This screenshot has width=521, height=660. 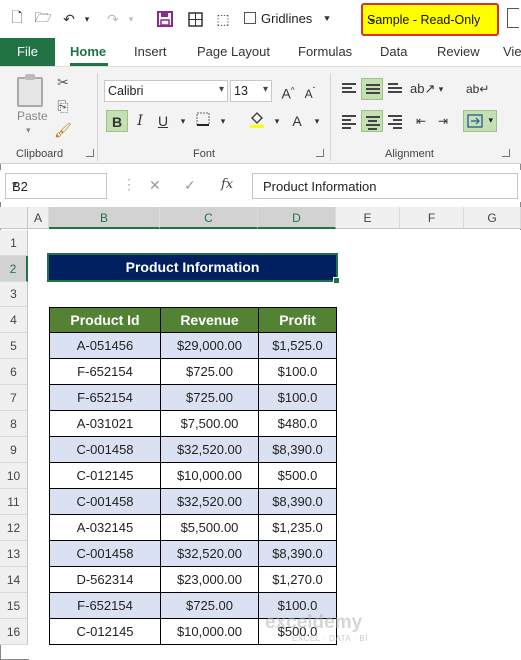 What do you see at coordinates (233, 51) in the screenshot?
I see `tab-page-layout: Page Layout` at bounding box center [233, 51].